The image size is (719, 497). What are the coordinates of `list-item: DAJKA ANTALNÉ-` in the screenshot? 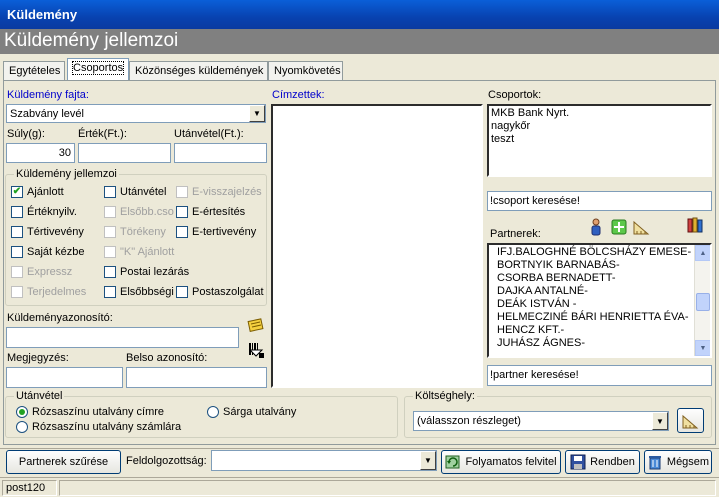 It's located at (603, 291).